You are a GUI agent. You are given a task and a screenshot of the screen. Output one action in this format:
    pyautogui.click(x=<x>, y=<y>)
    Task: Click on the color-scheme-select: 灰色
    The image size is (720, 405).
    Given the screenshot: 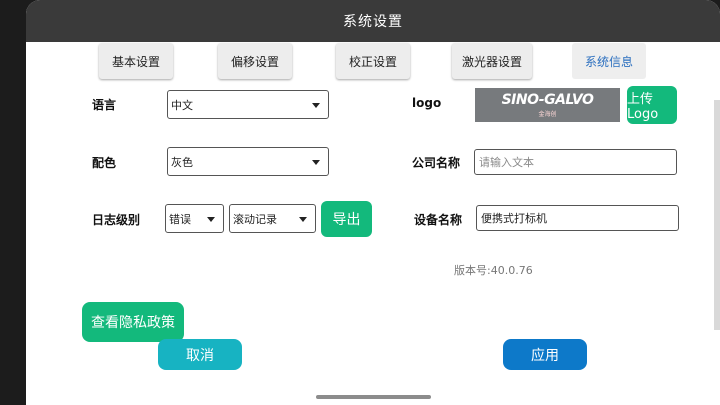 What is the action you would take?
    pyautogui.click(x=248, y=161)
    